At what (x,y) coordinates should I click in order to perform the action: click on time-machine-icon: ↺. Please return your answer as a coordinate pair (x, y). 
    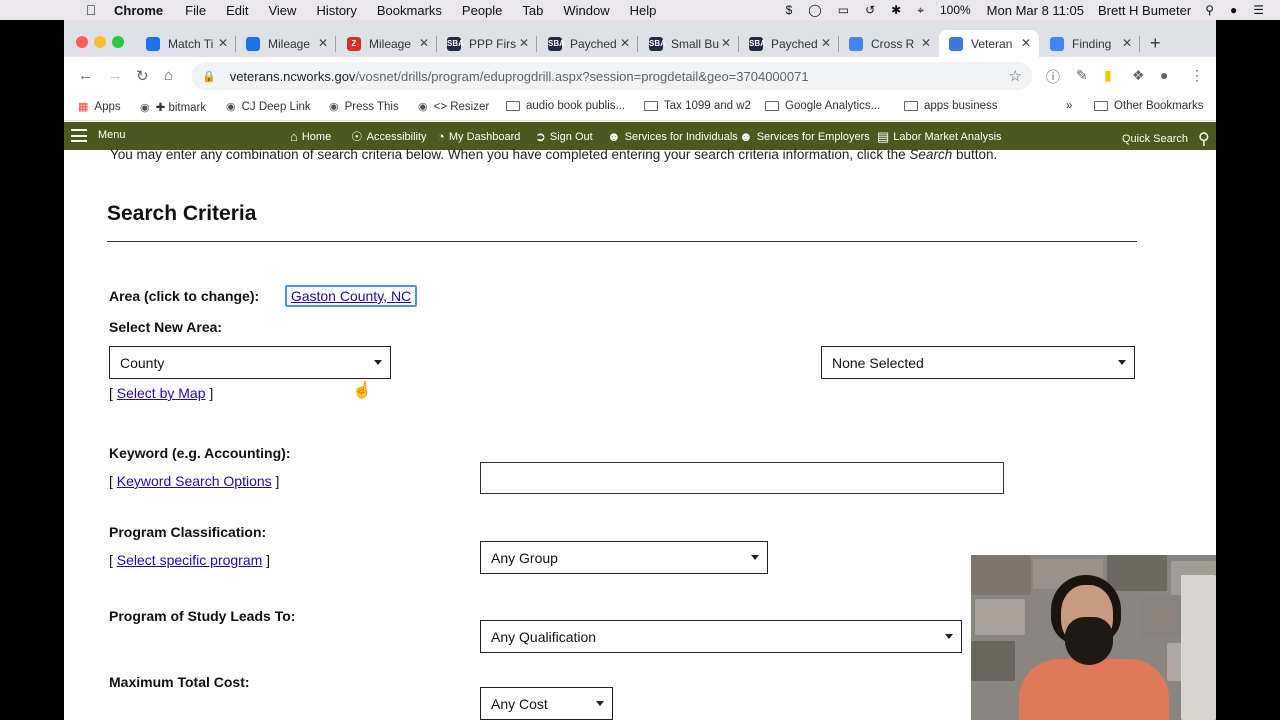
    Looking at the image, I should click on (870, 10).